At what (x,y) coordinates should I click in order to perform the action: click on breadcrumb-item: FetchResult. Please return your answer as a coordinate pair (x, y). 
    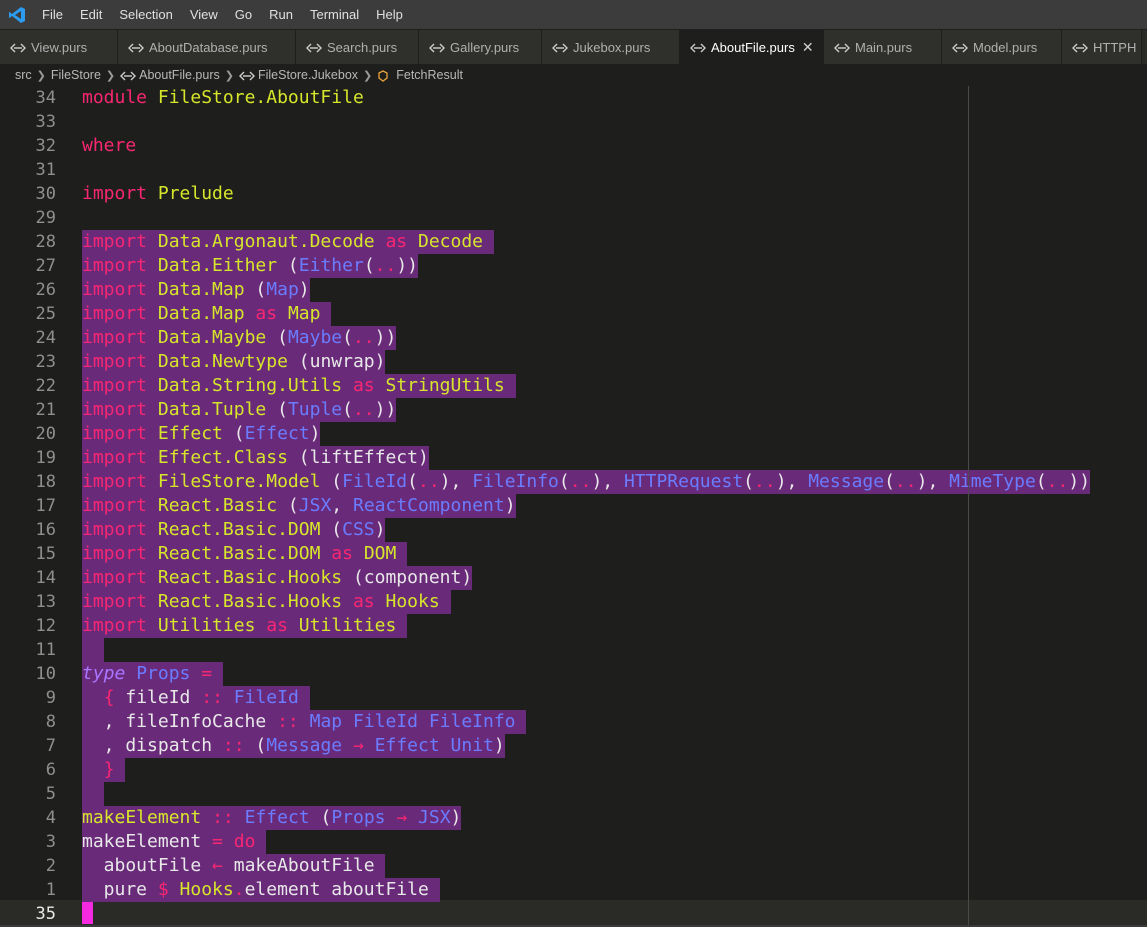
    Looking at the image, I should click on (429, 75).